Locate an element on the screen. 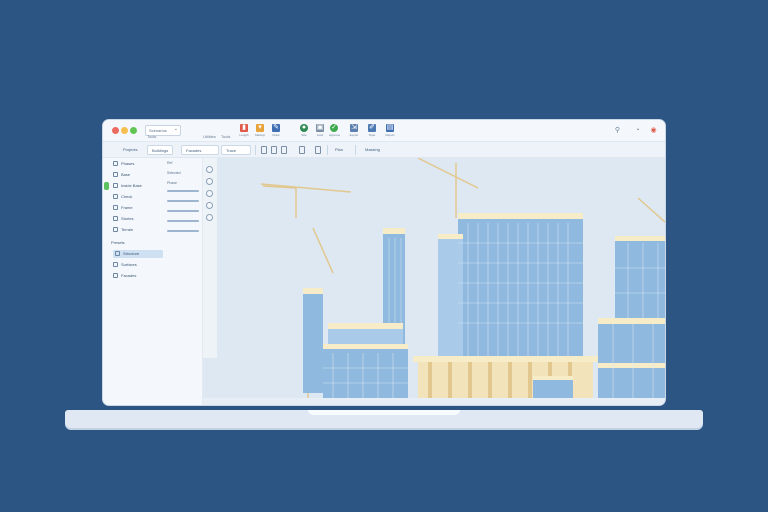  search-icon: ⚲ is located at coordinates (617, 130).